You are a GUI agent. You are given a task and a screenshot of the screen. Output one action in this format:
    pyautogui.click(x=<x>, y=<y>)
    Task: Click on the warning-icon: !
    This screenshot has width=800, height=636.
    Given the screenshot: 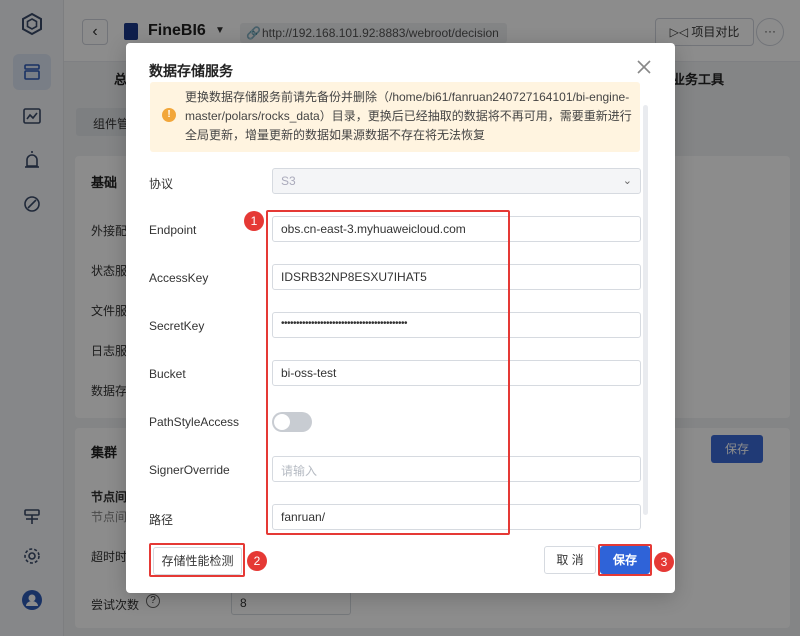 What is the action you would take?
    pyautogui.click(x=169, y=115)
    